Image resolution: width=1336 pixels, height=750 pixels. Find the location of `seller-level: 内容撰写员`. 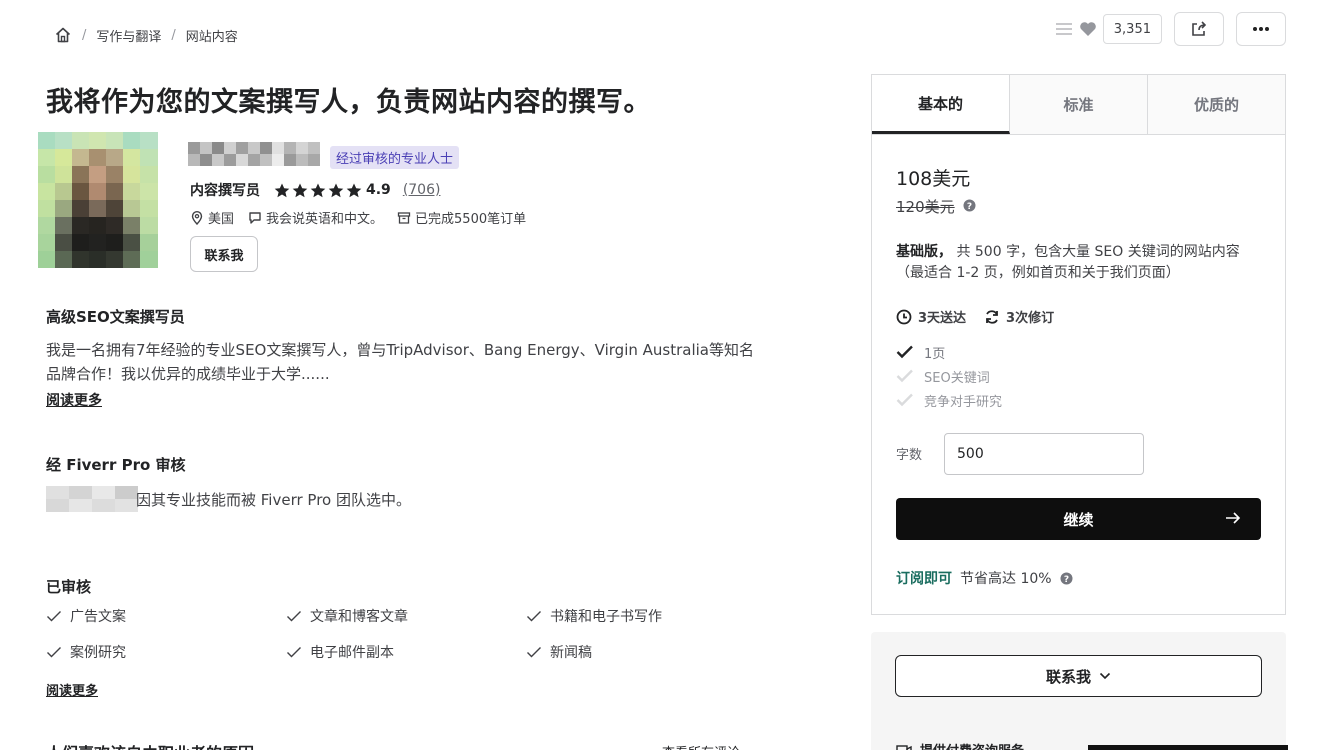

seller-level: 内容撰写员 is located at coordinates (225, 191).